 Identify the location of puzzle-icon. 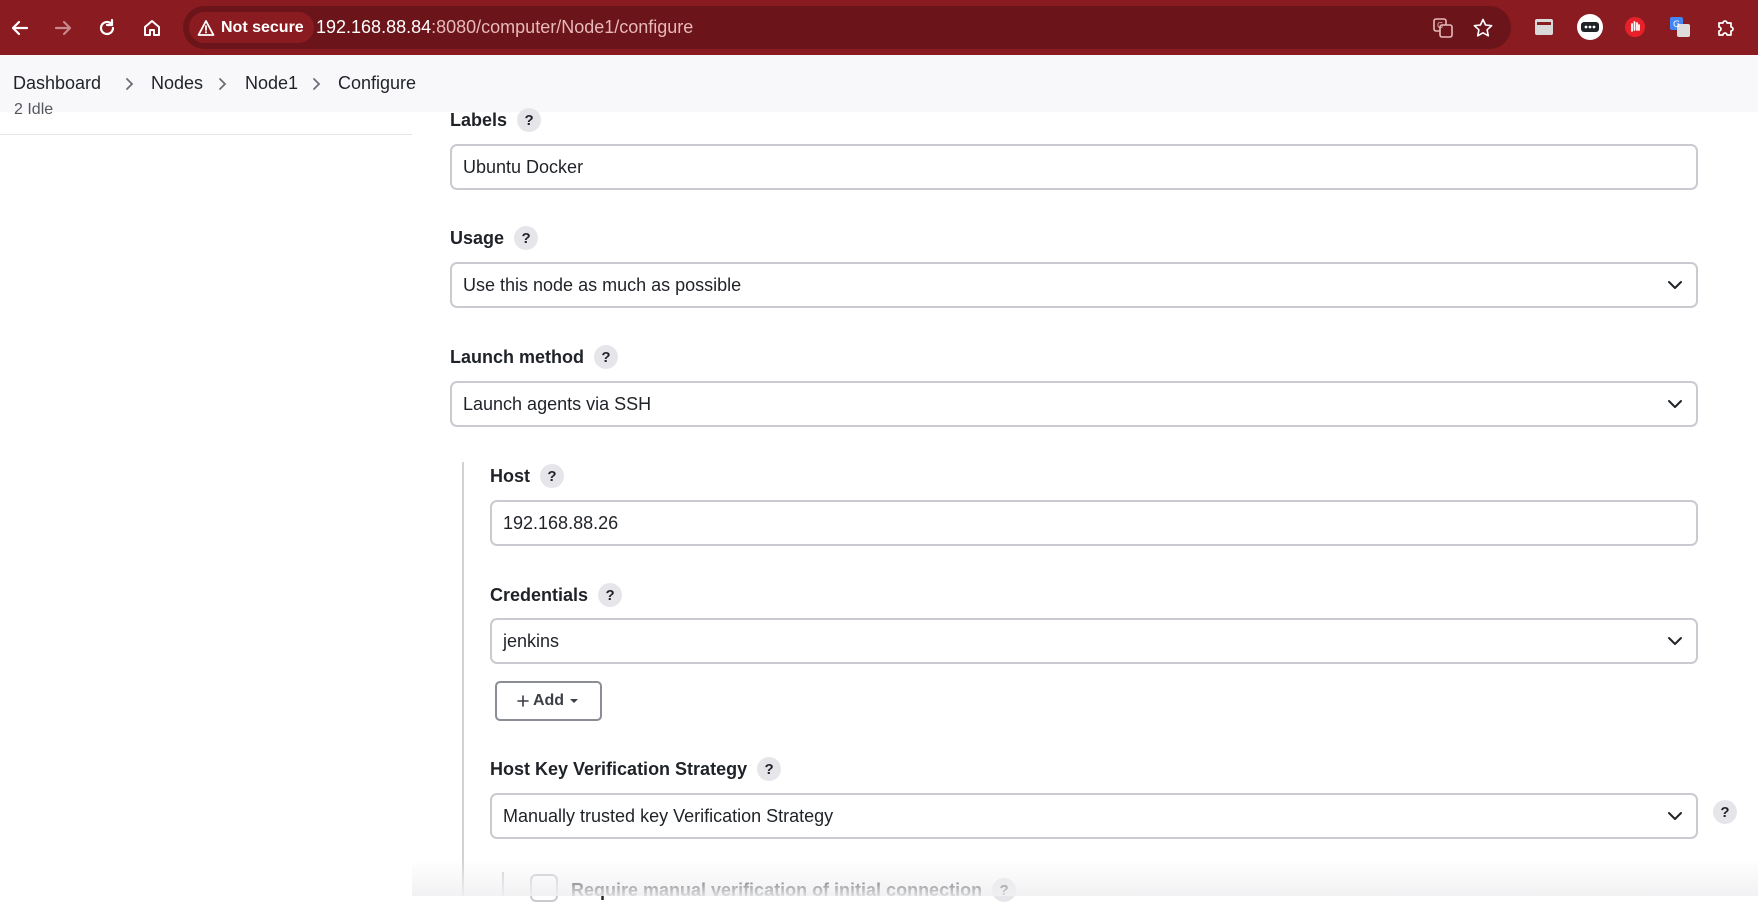
(1726, 28).